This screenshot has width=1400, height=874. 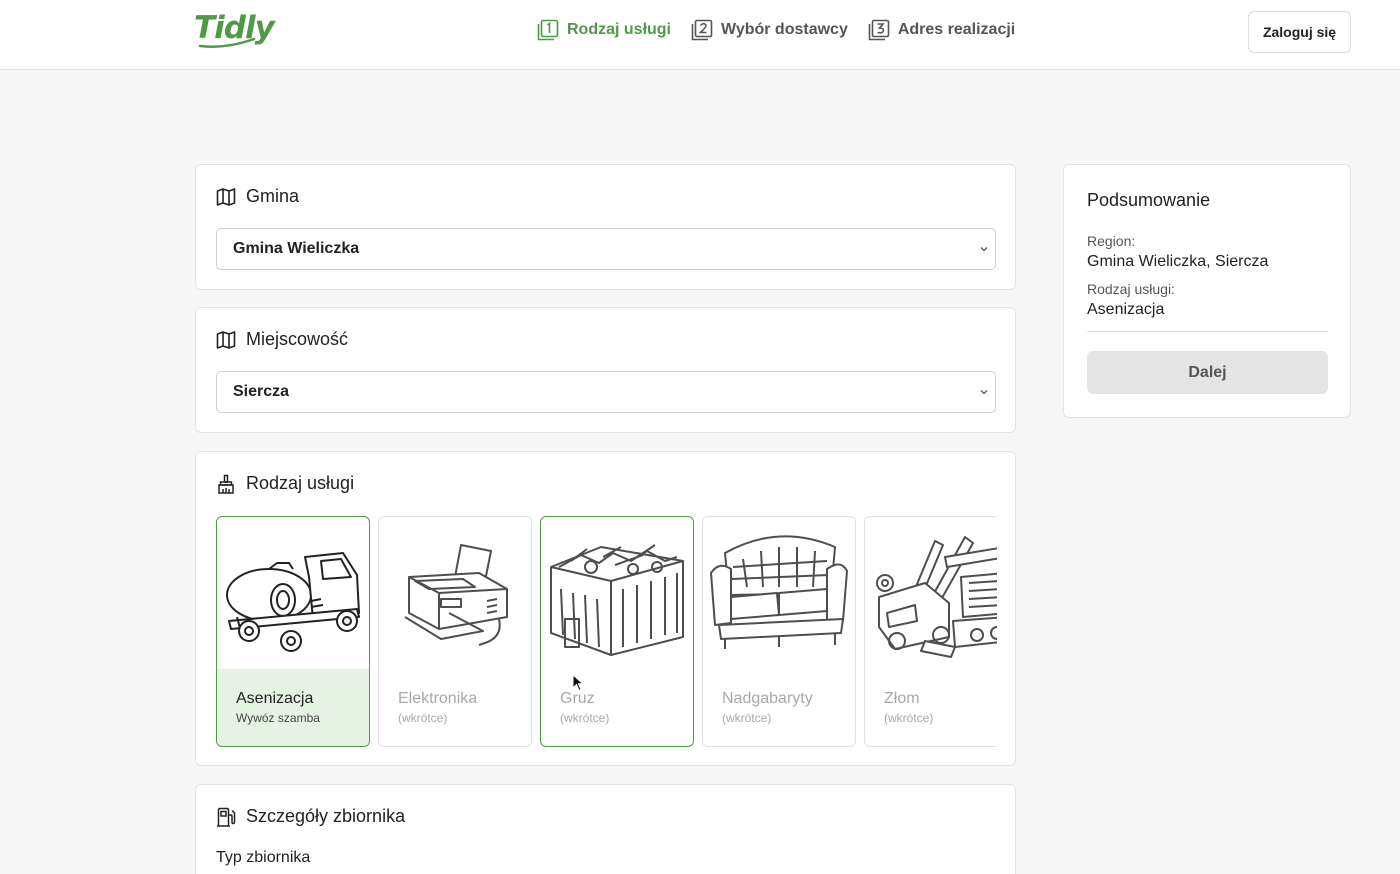 I want to click on gmina-title: Gmina, so click(x=257, y=196).